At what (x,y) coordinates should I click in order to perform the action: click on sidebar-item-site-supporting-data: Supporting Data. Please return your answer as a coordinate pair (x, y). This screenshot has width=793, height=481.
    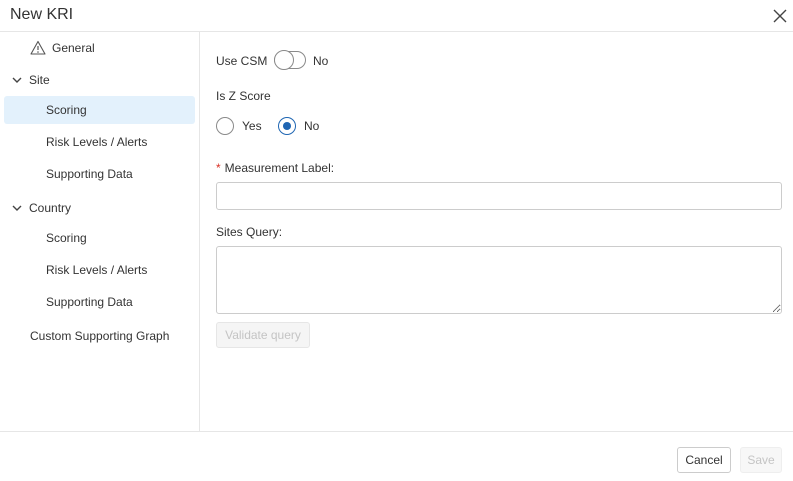
    Looking at the image, I should click on (89, 174).